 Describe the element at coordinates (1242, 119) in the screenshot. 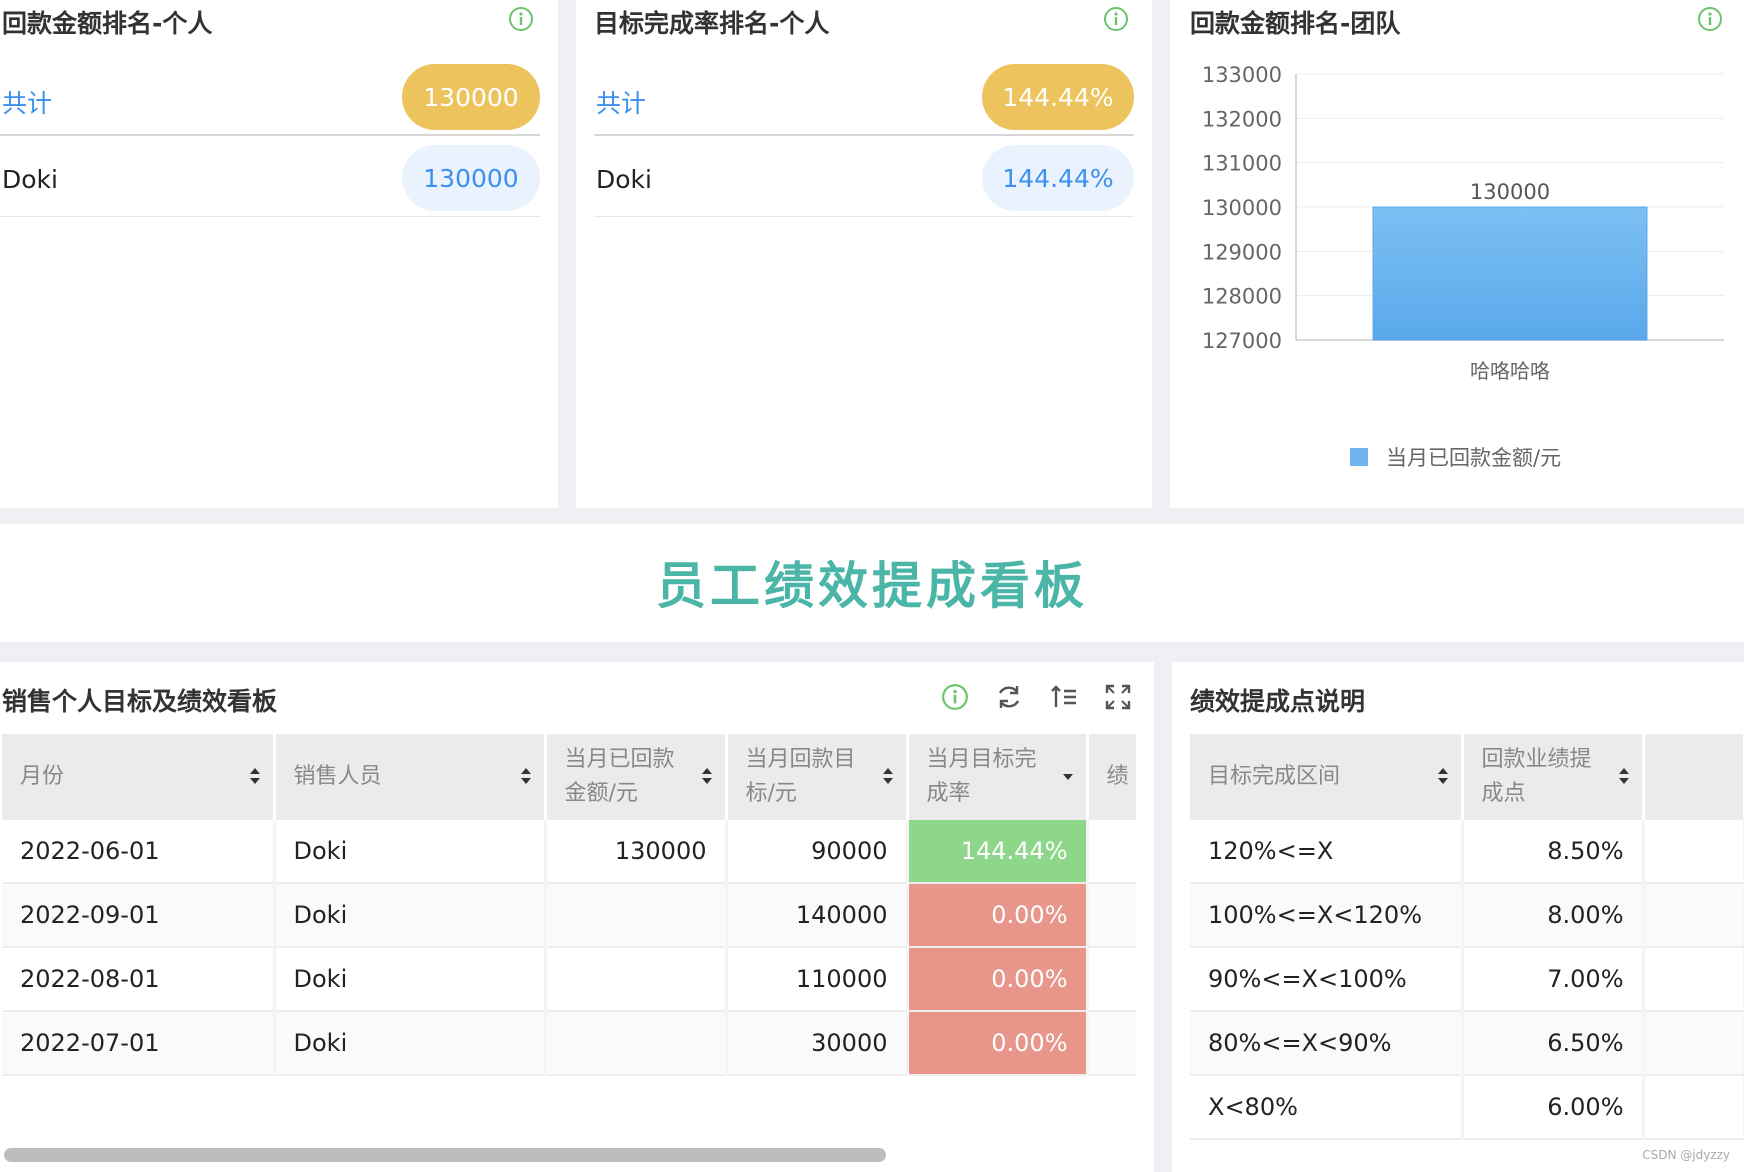

I see `y-tick-label: 132000` at that location.